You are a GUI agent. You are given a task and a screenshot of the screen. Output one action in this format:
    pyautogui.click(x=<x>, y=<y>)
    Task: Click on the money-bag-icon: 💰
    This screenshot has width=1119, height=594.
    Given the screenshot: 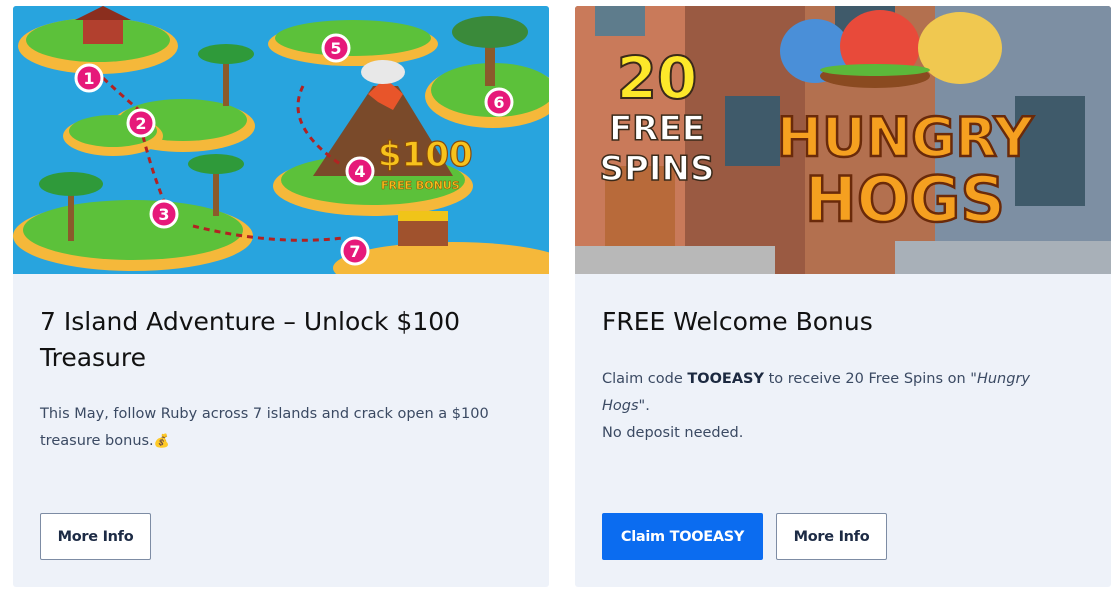 What is the action you would take?
    pyautogui.click(x=161, y=441)
    